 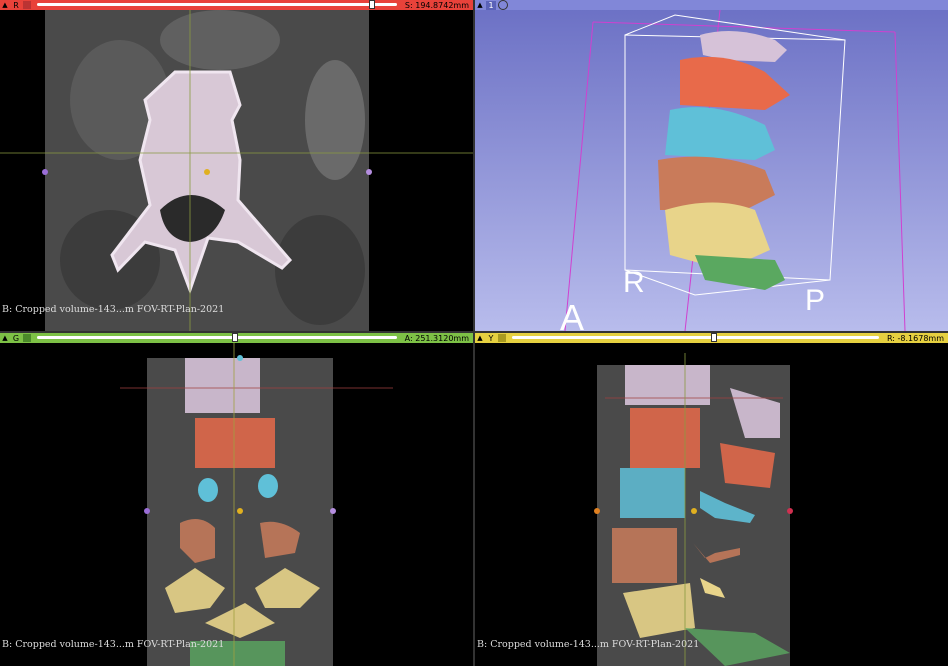 I want to click on coronal-ct-image, so click(x=256, y=504).